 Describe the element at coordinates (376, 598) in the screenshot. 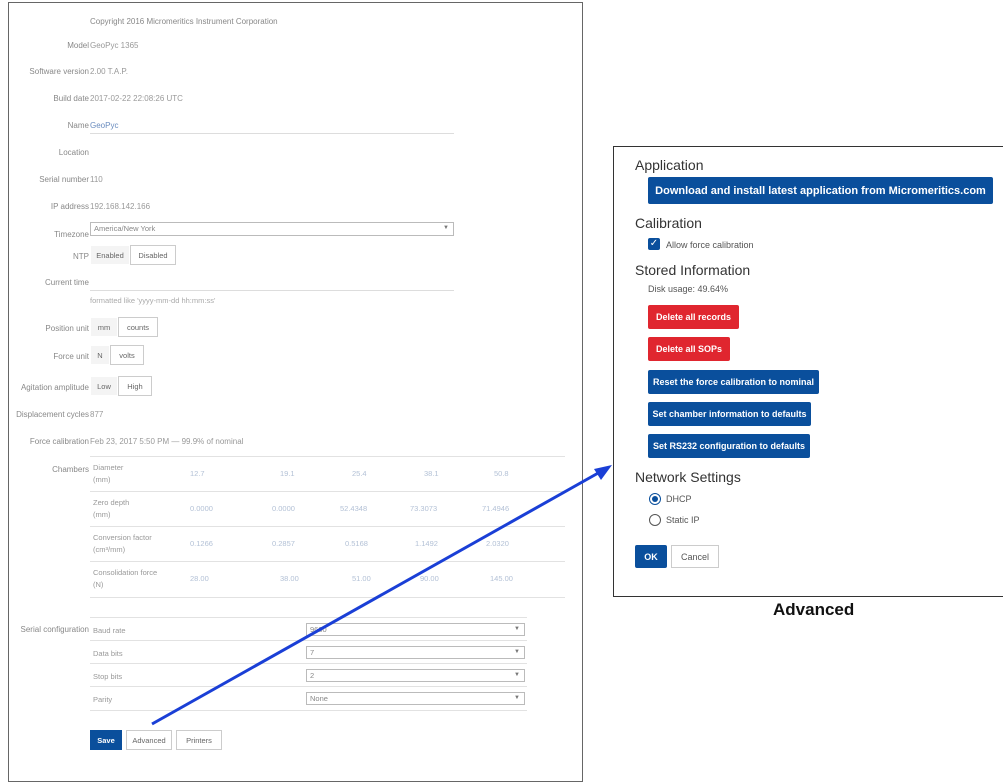

I see `arrow-line` at that location.